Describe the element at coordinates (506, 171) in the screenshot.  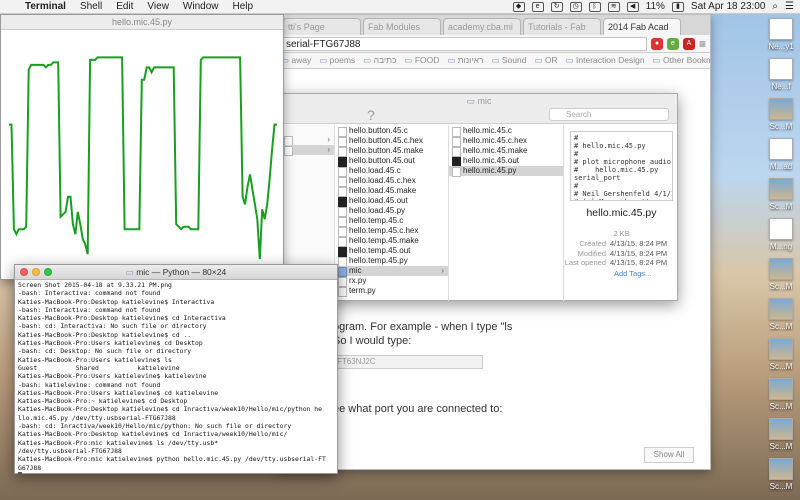
I see `finder-file-item: hello.mic.45.py` at that location.